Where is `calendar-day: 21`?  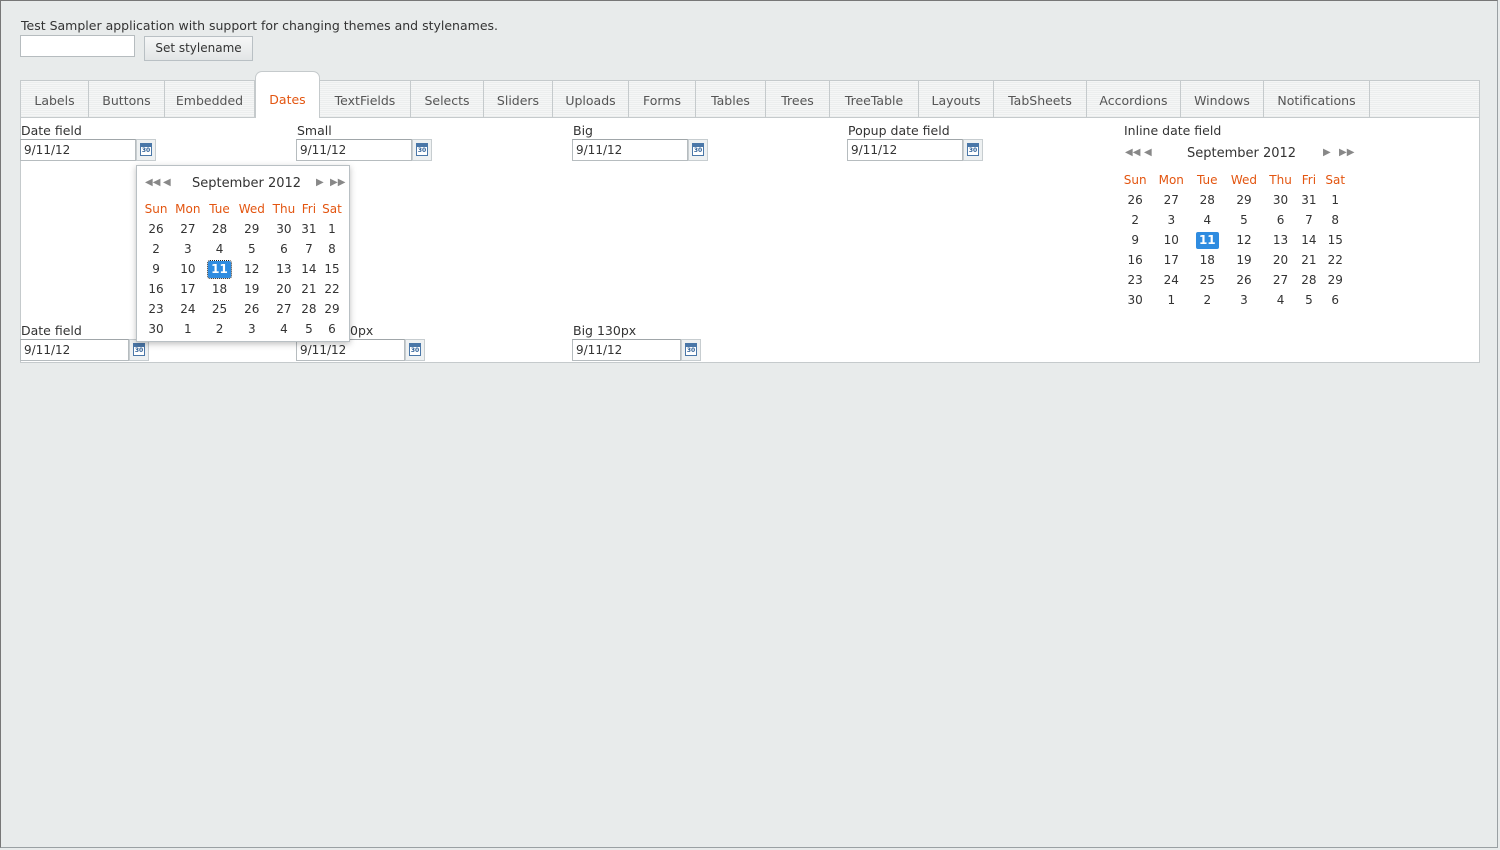 calendar-day: 21 is located at coordinates (1308, 260).